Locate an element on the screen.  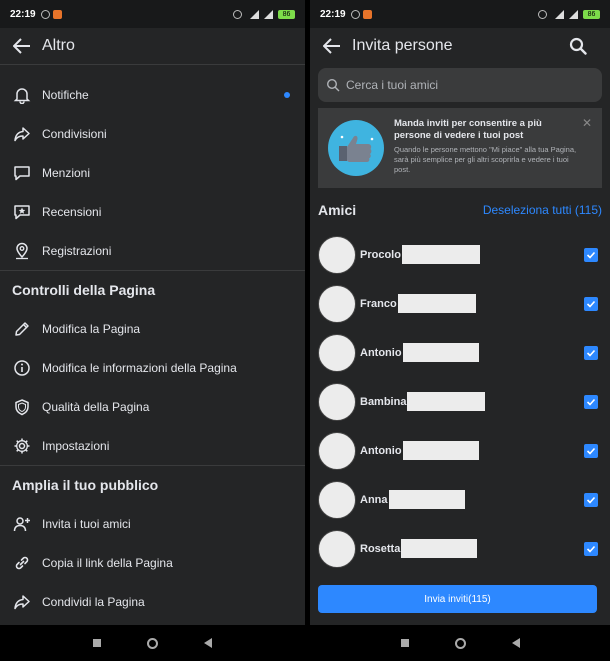
menu-item-label: Menzioni is located at coordinates (66, 172).